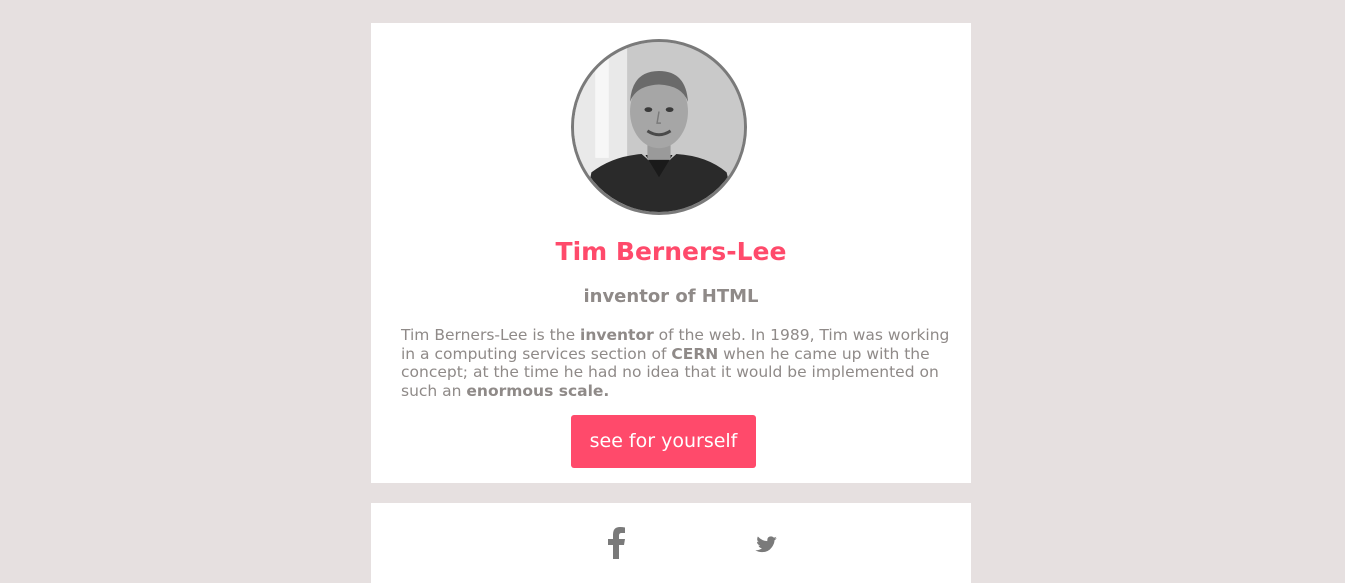 This screenshot has width=1345, height=583. Describe the element at coordinates (663, 441) in the screenshot. I see `see-for-yourself-button: see for yourself` at that location.